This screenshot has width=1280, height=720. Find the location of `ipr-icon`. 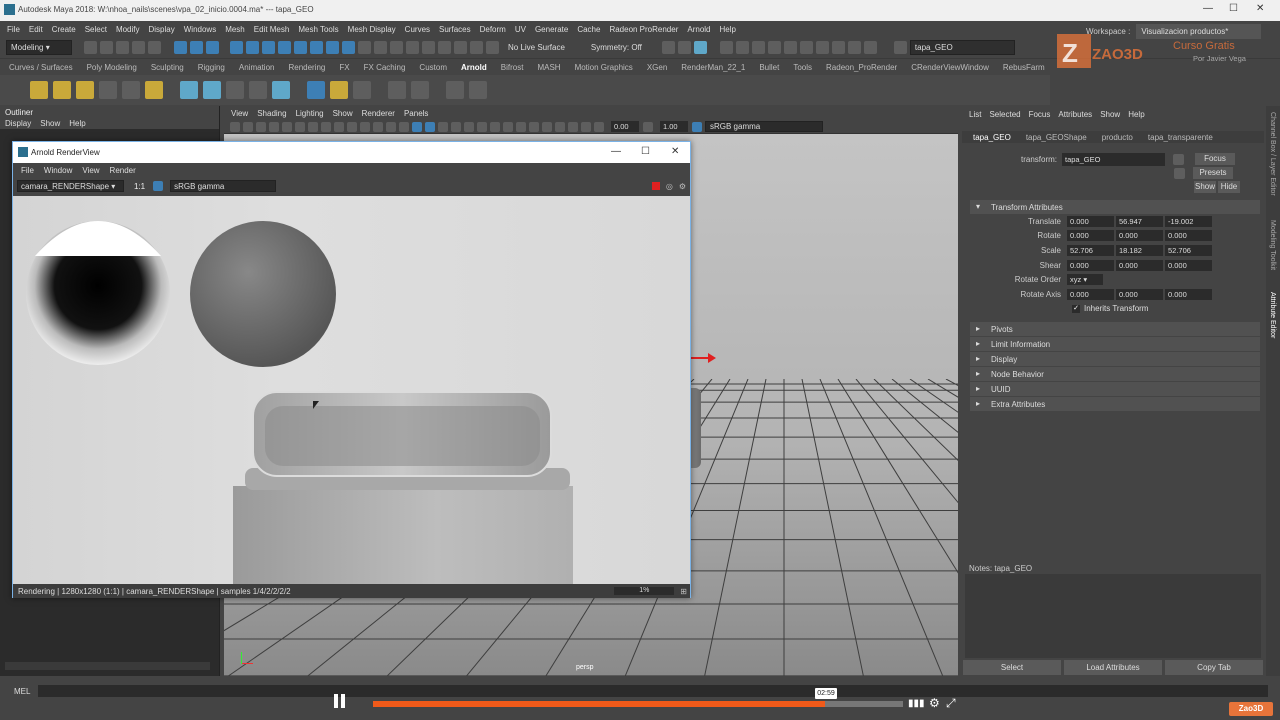

ipr-icon is located at coordinates (420, 90).